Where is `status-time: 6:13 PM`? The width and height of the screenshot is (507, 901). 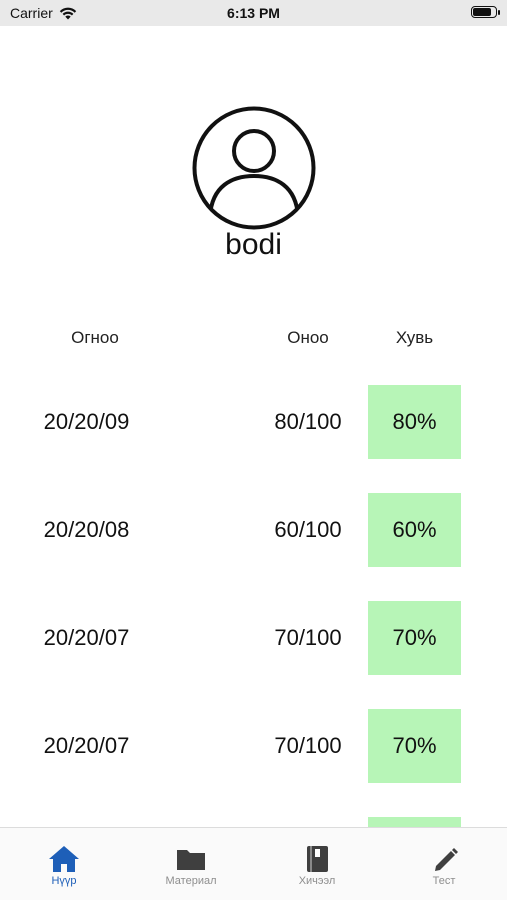
status-time: 6:13 PM is located at coordinates (253, 13).